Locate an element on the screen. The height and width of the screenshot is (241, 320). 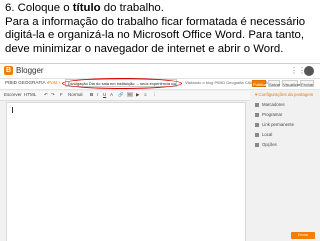
link-icon: 🔗 is located at coordinates (121, 95).